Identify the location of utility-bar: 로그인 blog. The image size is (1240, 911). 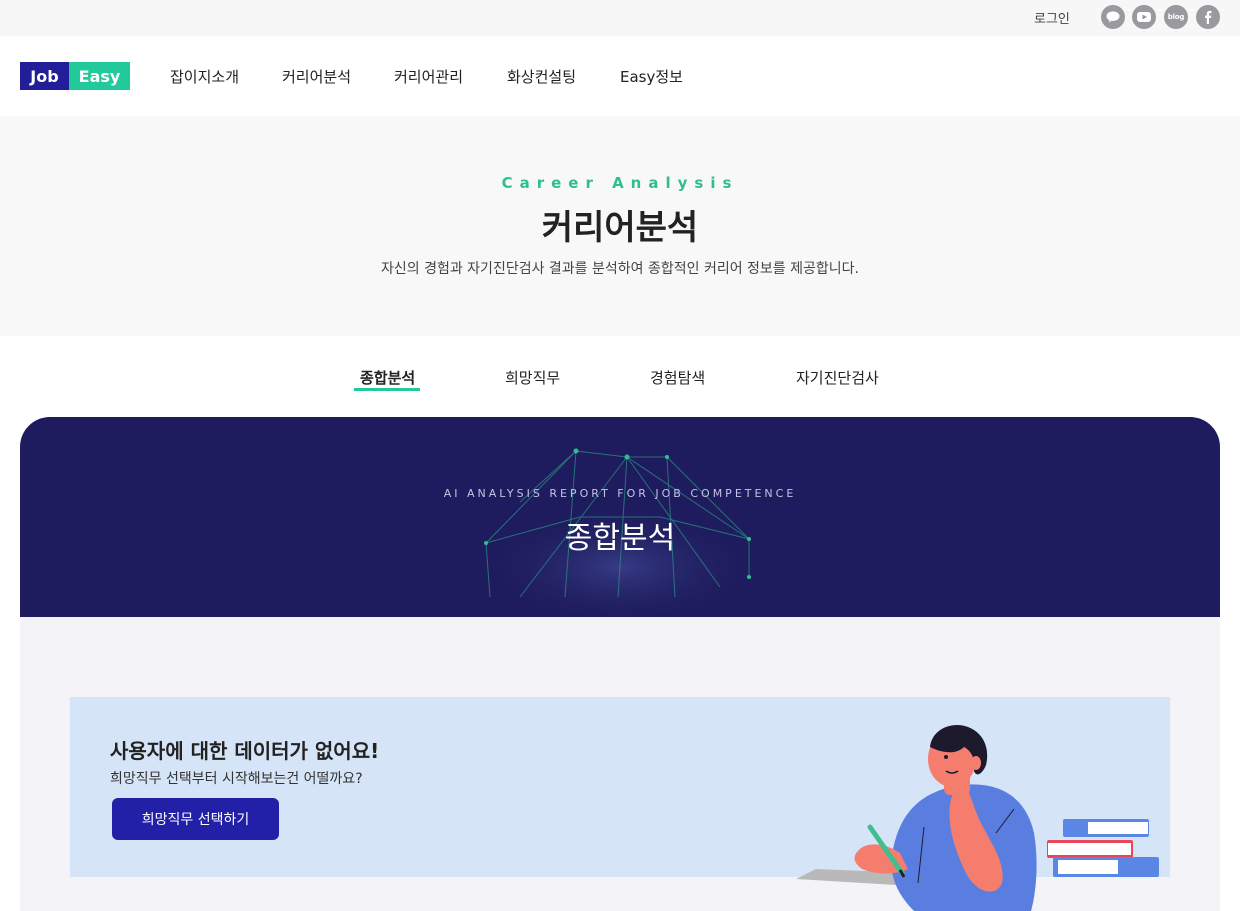
(620, 18).